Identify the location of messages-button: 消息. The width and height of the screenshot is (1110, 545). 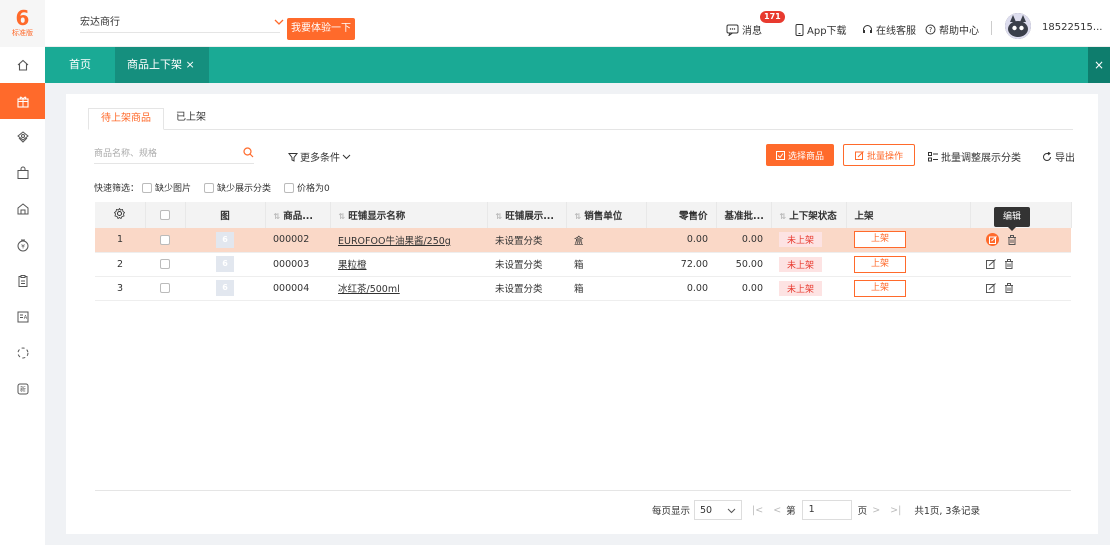
(744, 29).